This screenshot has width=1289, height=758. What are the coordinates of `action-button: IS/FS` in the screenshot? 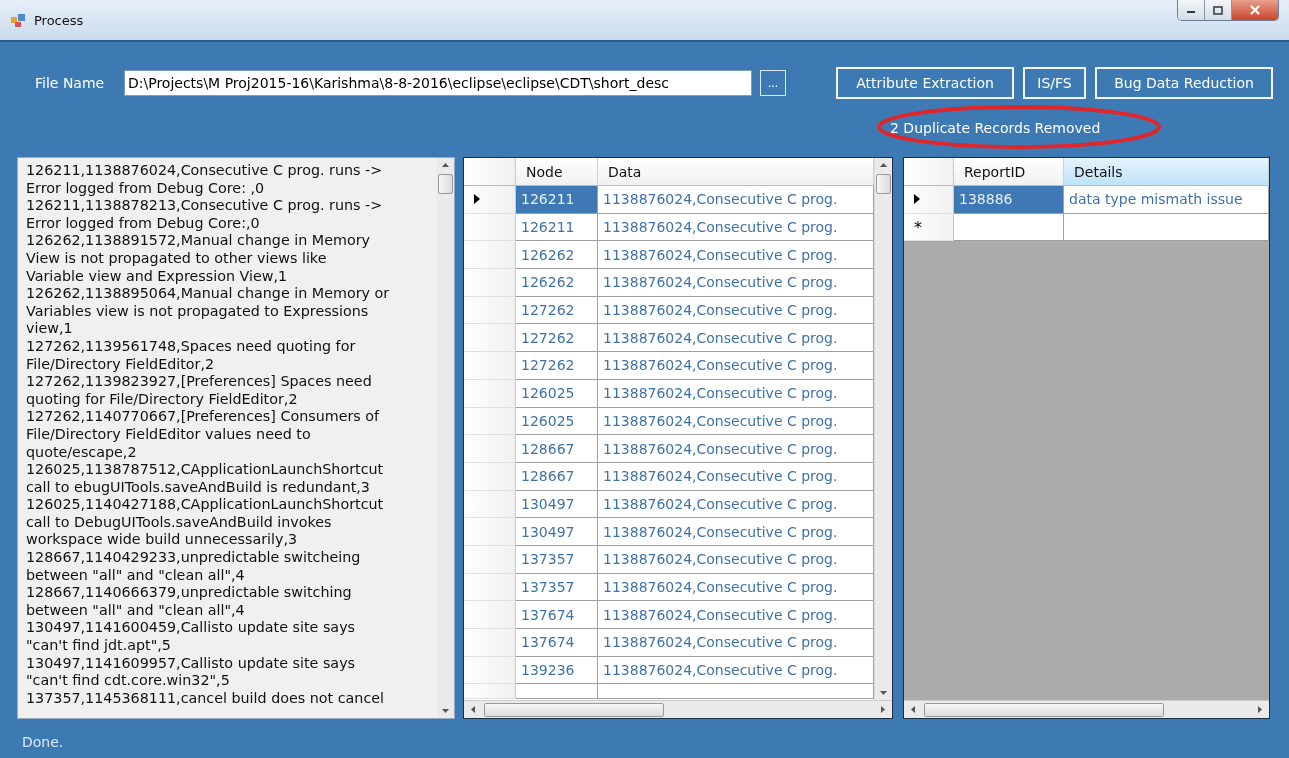 It's located at (1054, 83).